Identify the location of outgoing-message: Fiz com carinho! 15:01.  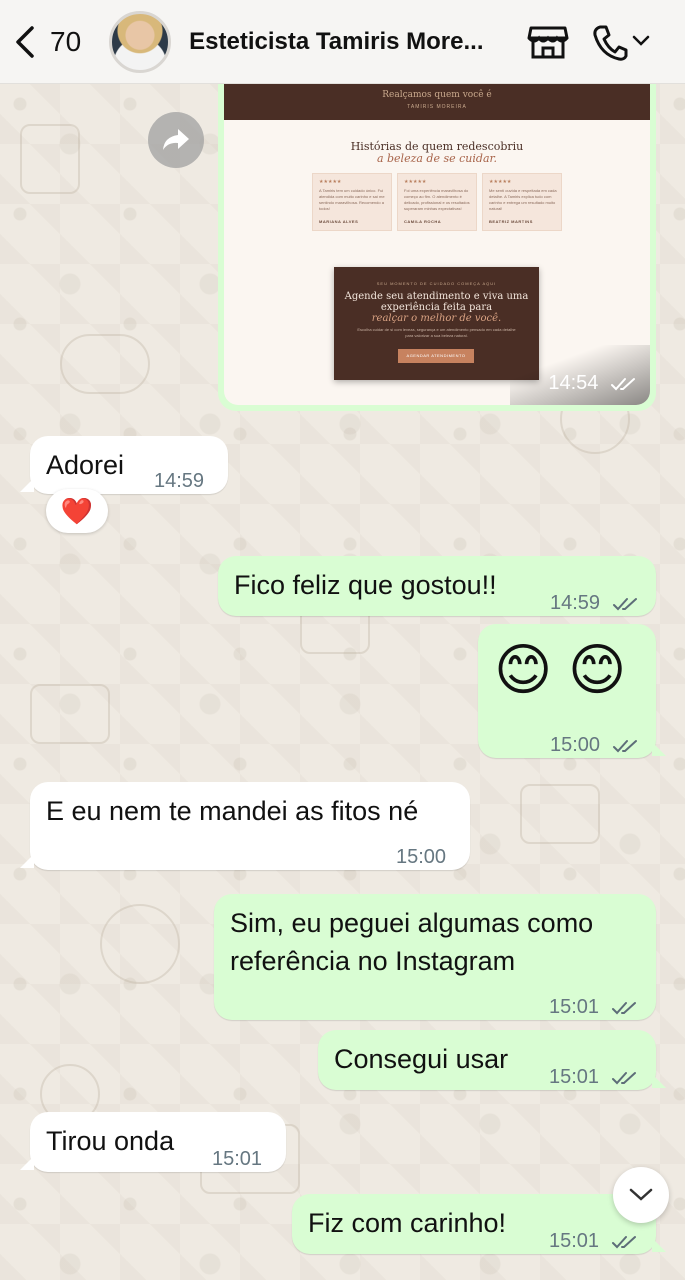
(474, 1224).